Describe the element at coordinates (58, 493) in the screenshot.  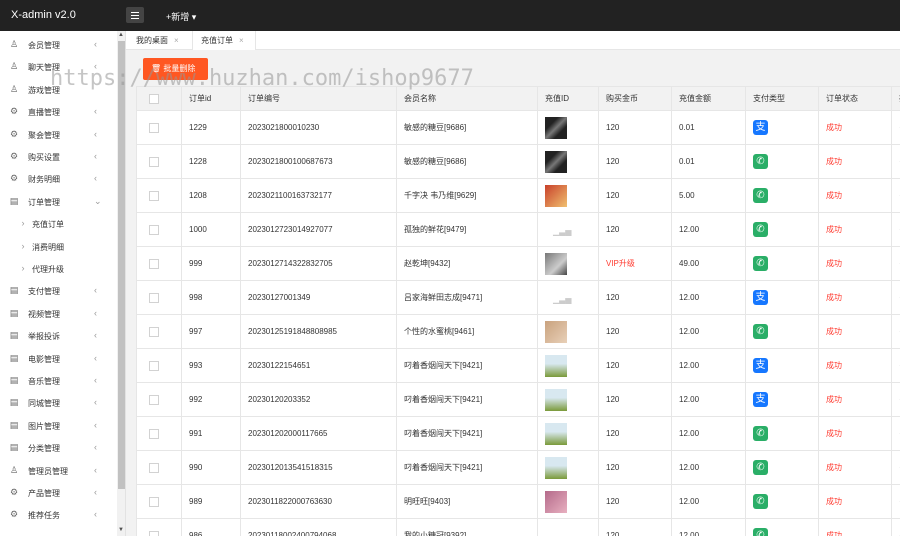
I see `sidebar-item: ⚙ 产品管理 ‹` at that location.